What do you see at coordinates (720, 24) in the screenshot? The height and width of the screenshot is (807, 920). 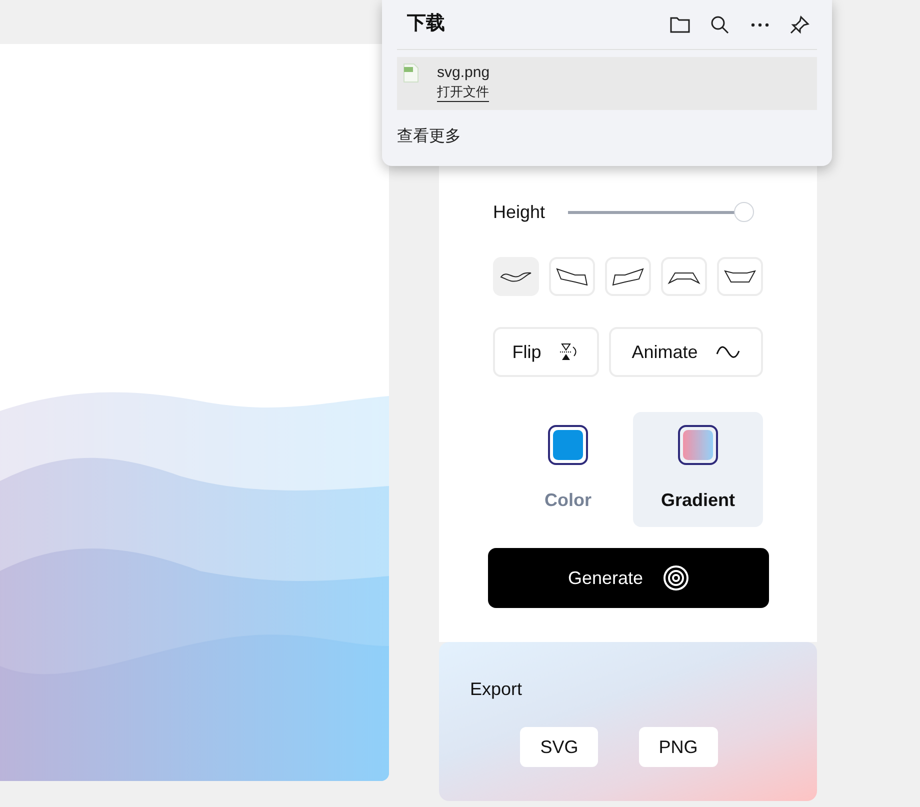 I see `search-icon` at bounding box center [720, 24].